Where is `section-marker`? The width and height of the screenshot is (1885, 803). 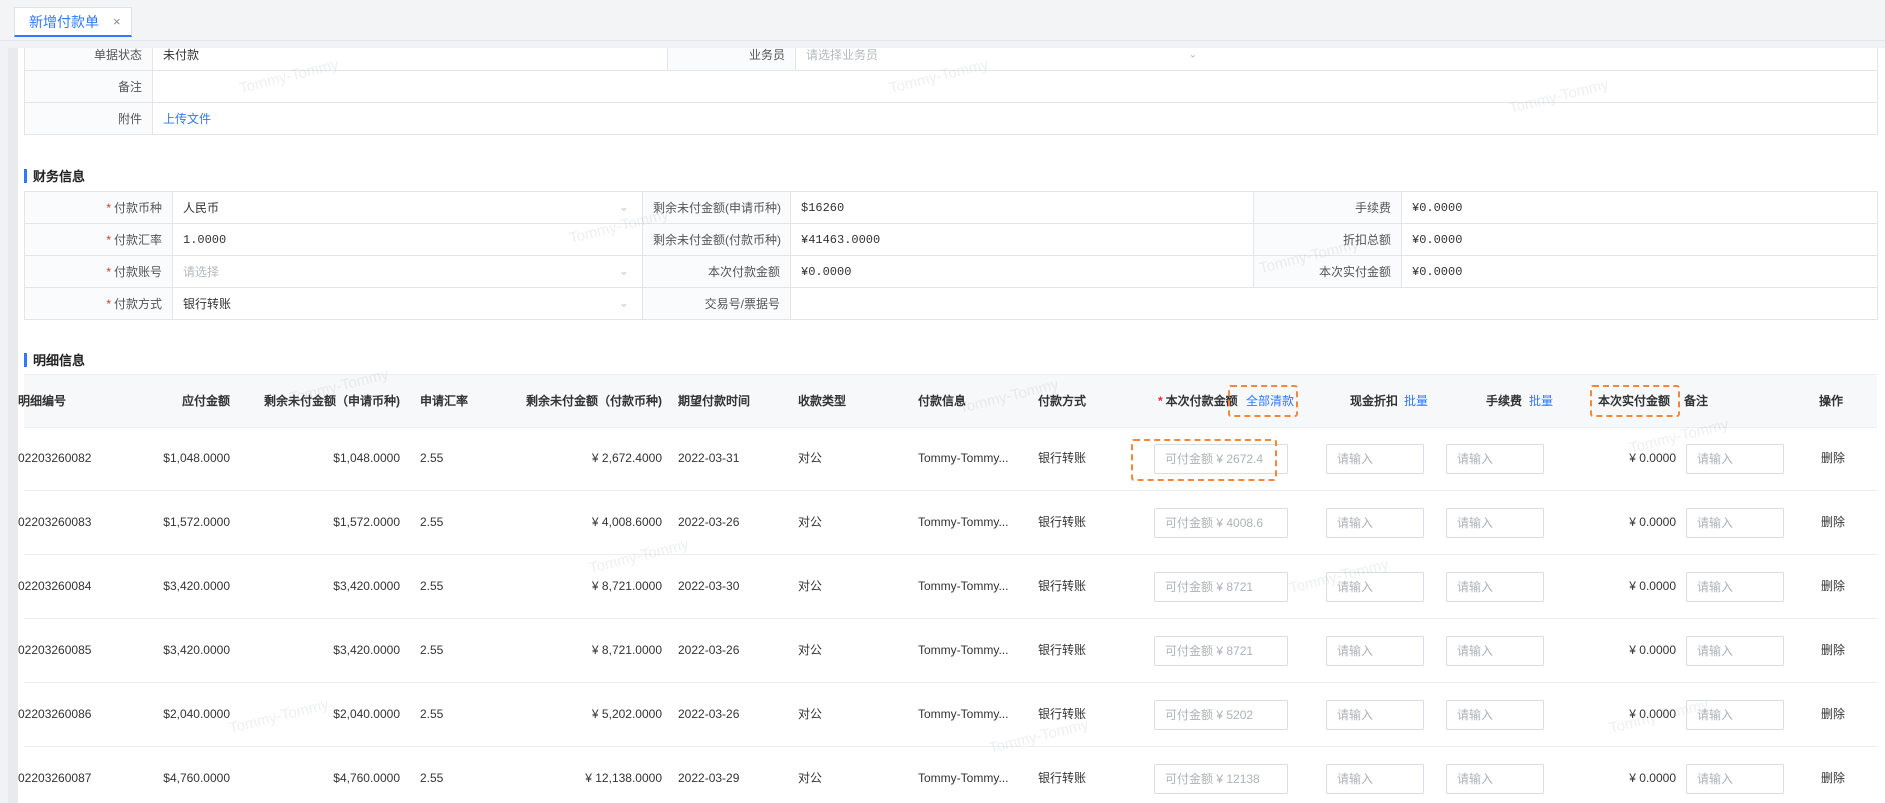 section-marker is located at coordinates (25, 175).